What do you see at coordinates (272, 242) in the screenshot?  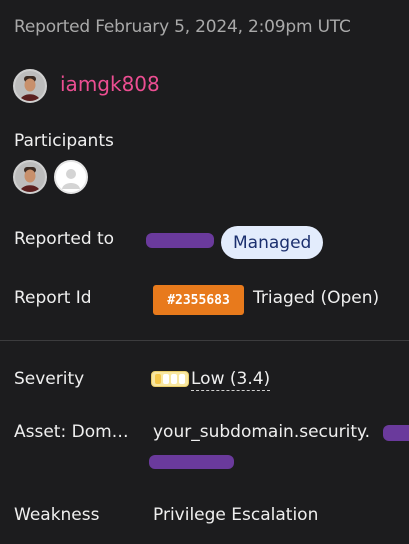 I see `managed-badge: Managed` at bounding box center [272, 242].